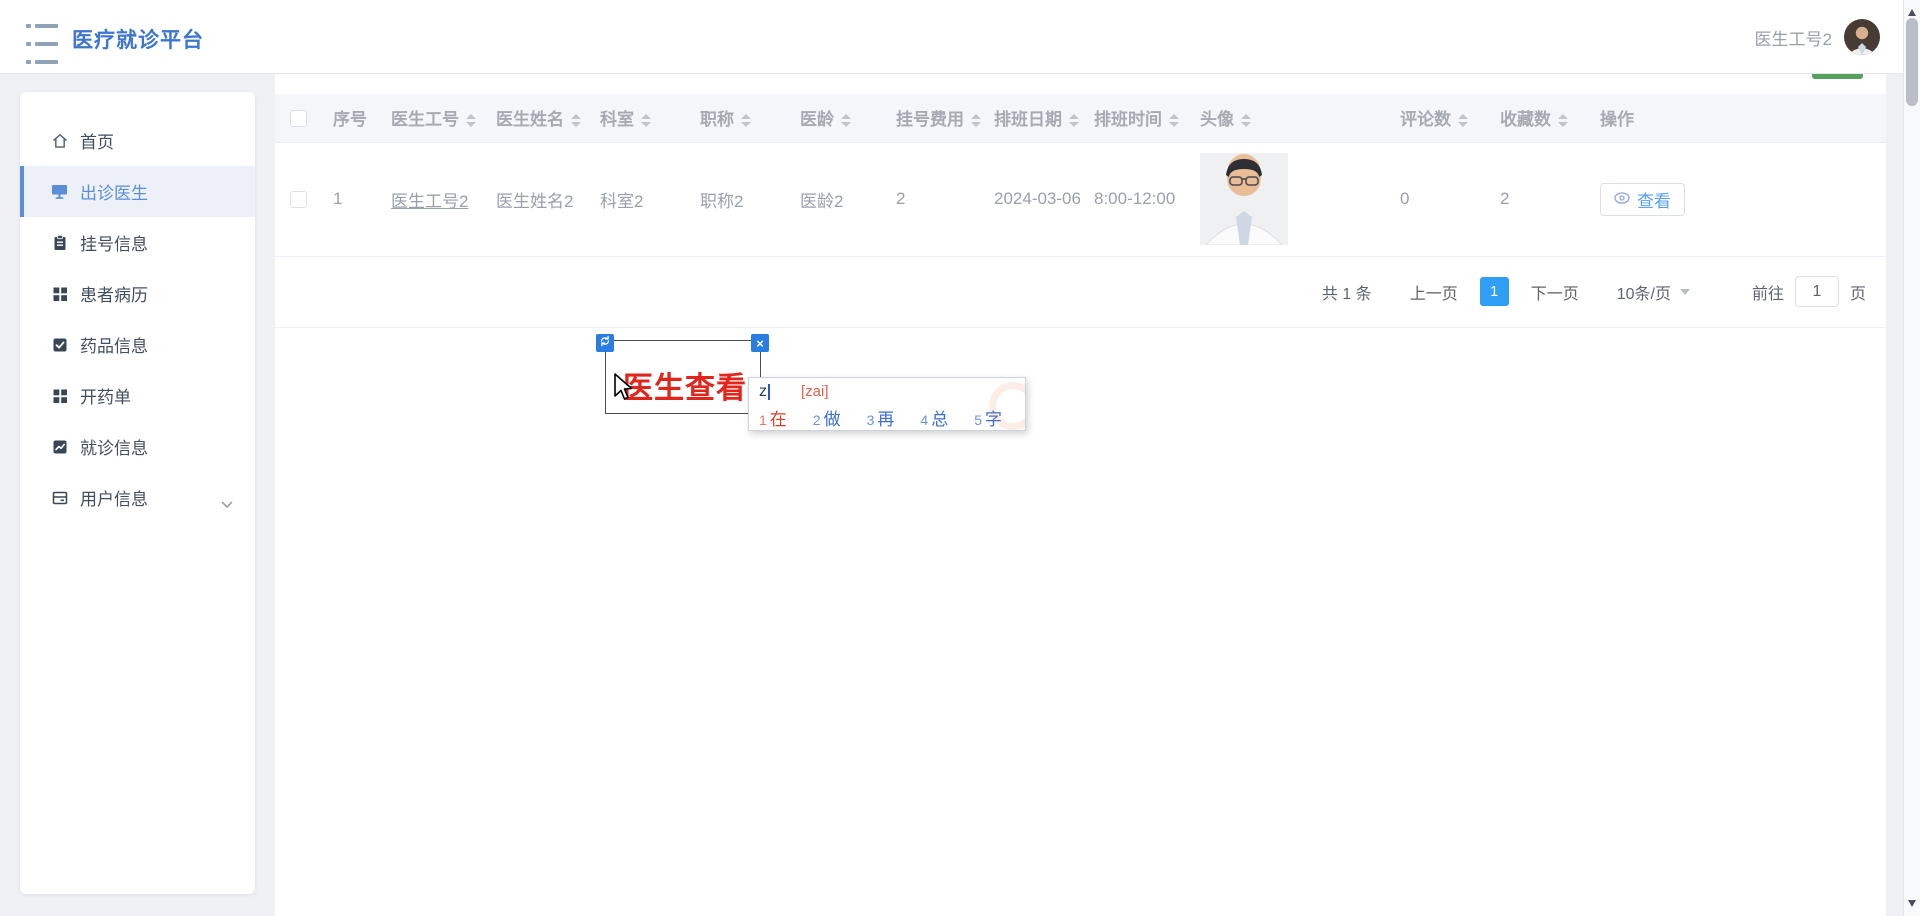  I want to click on sidebar-item-prescriptions: 开药单, so click(137, 395).